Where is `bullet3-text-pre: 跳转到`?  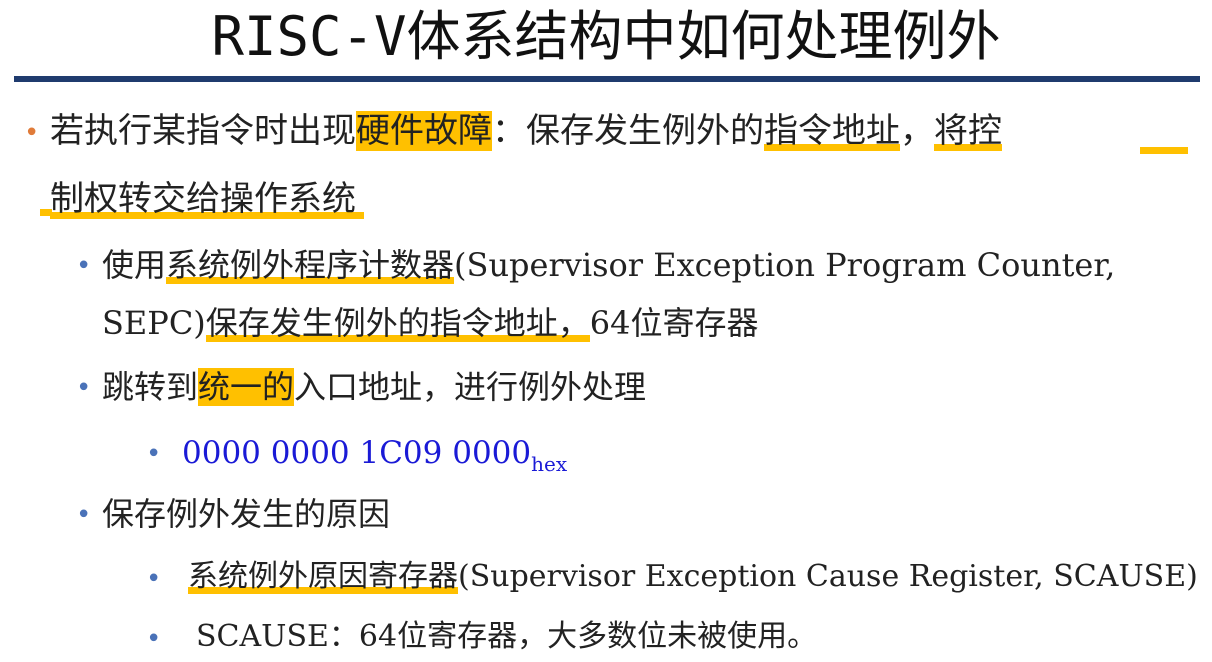
bullet3-text-pre: 跳转到 is located at coordinates (150, 387).